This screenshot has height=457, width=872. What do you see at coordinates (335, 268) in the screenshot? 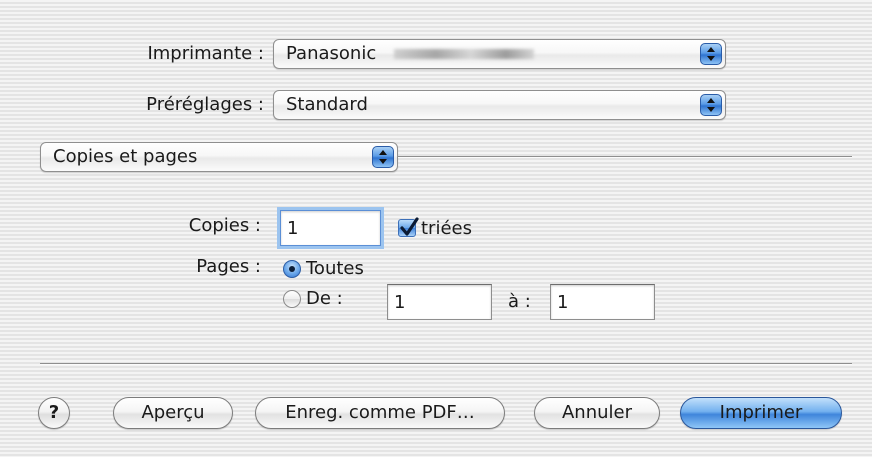
I see `pages-all-label: Toutes` at bounding box center [335, 268].